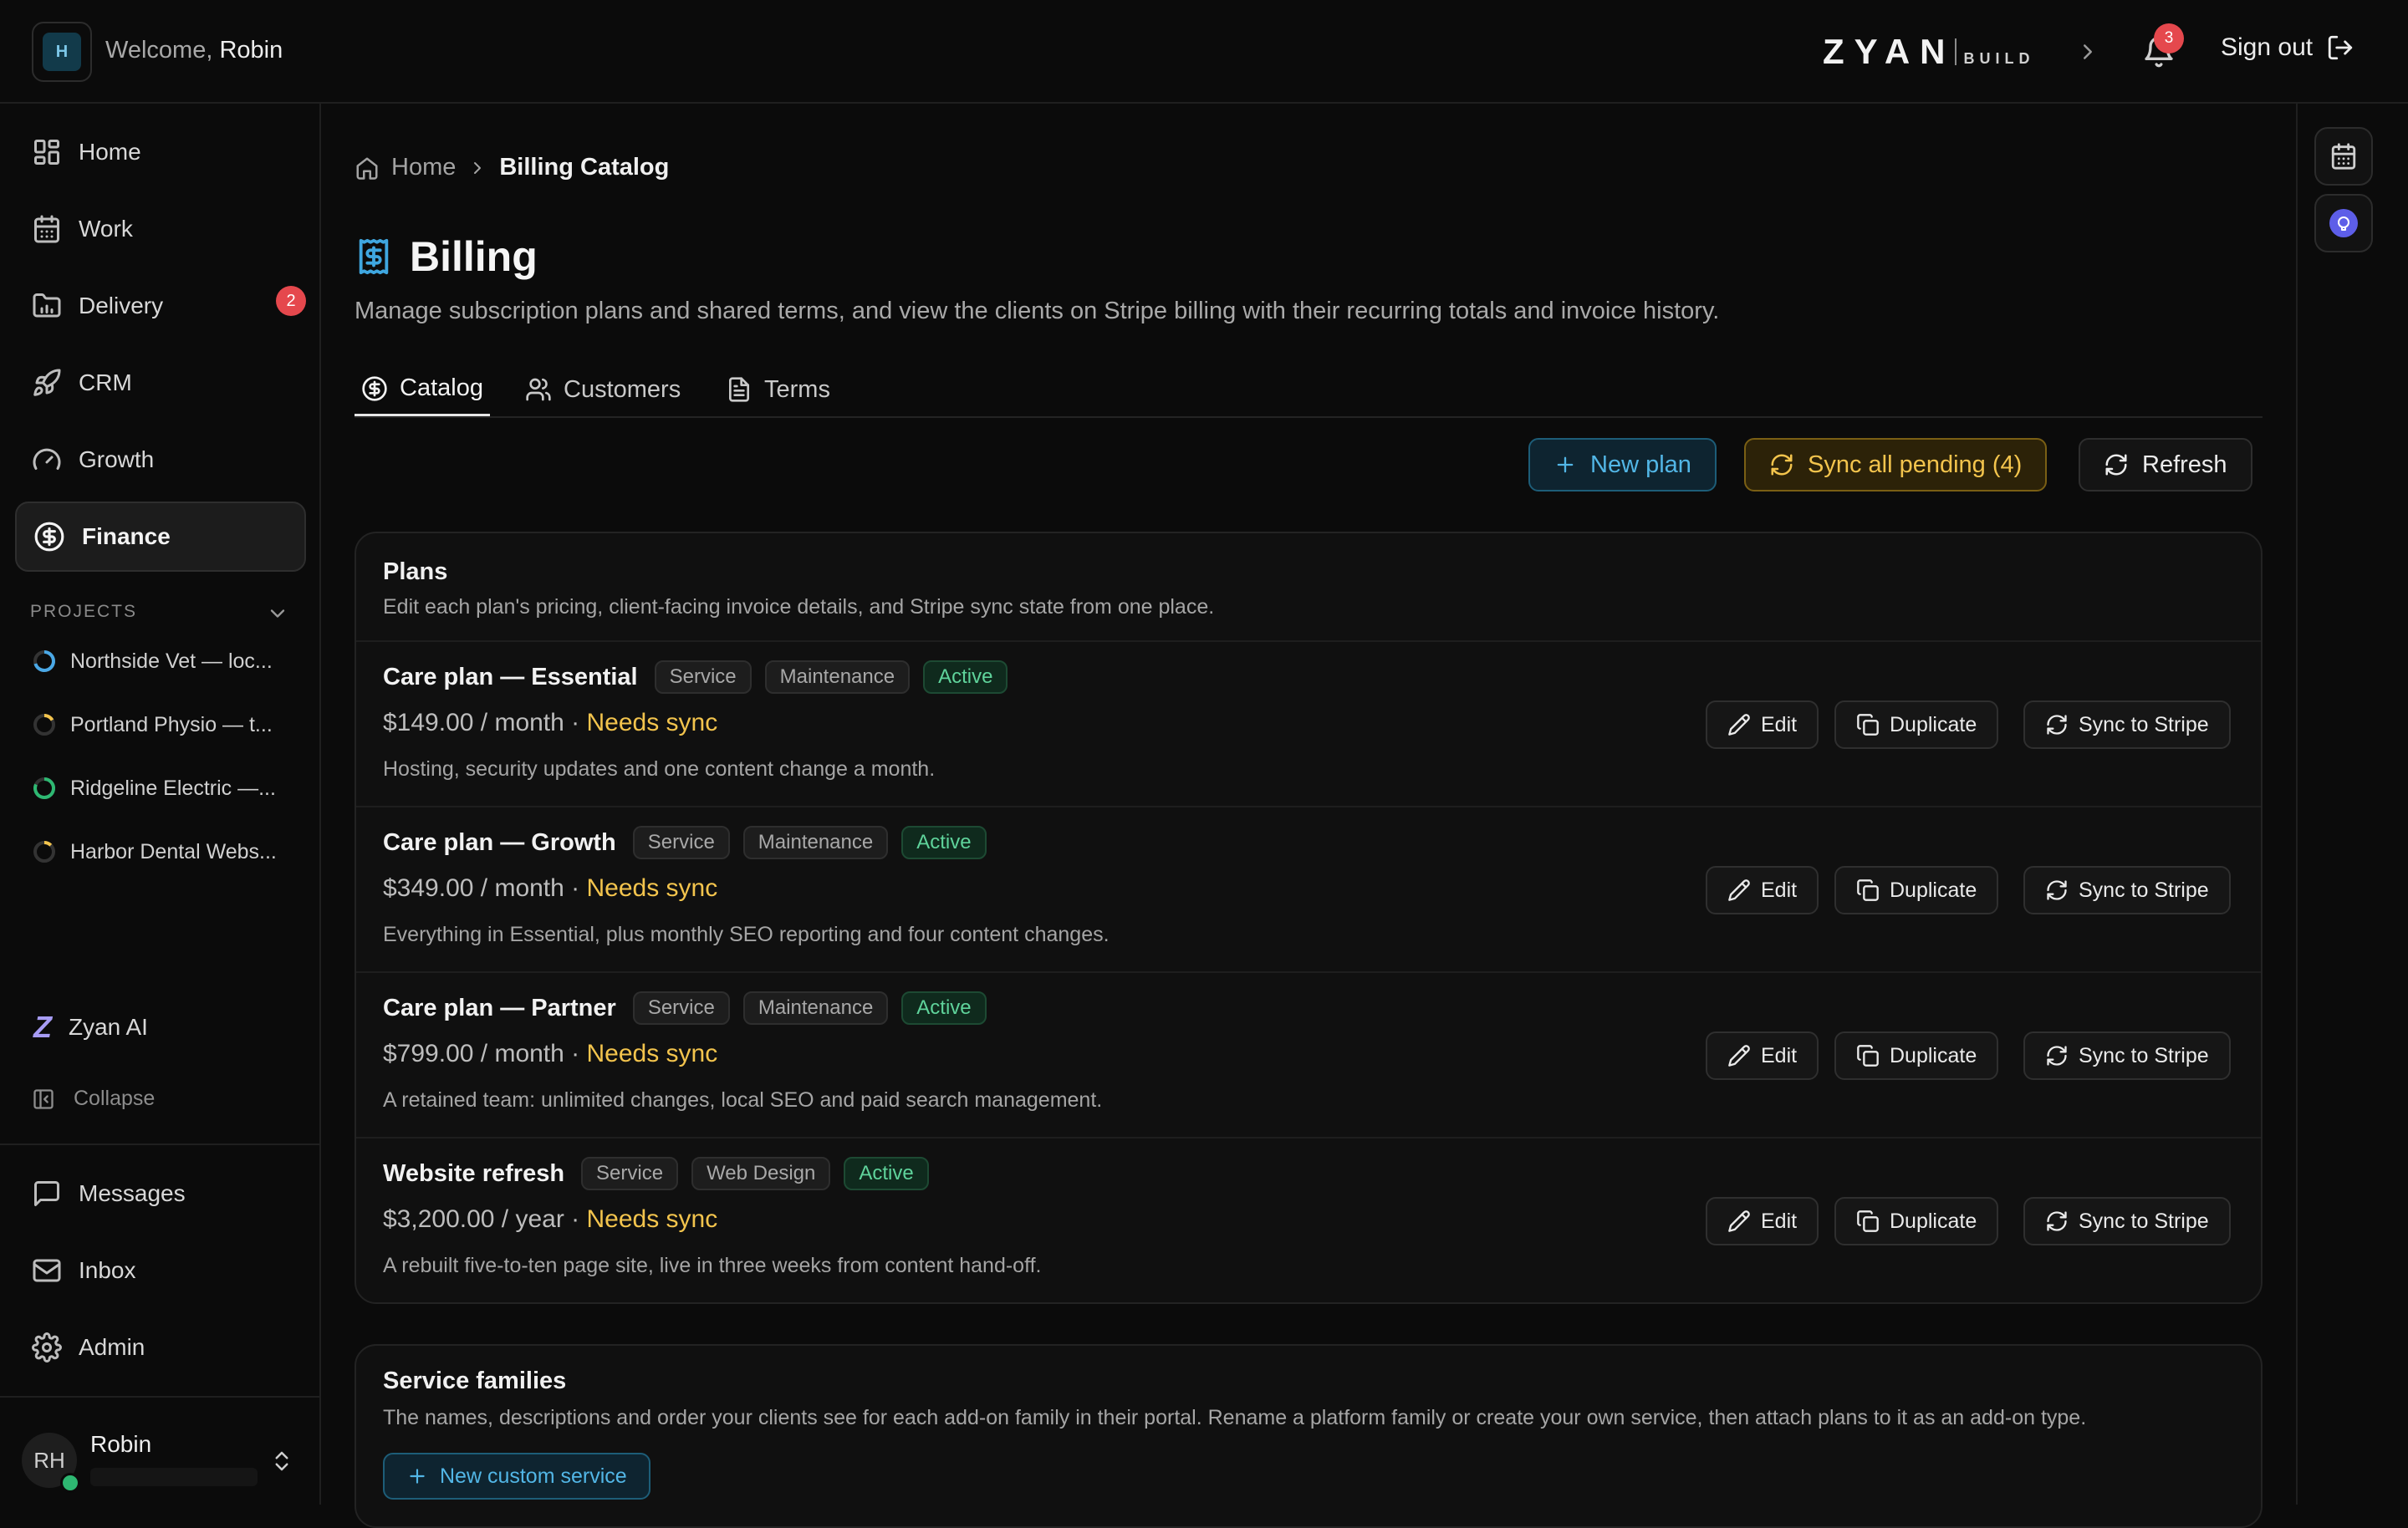 This screenshot has height=1528, width=2408. I want to click on brand-logo: ZYAN BUILD, so click(1929, 51).